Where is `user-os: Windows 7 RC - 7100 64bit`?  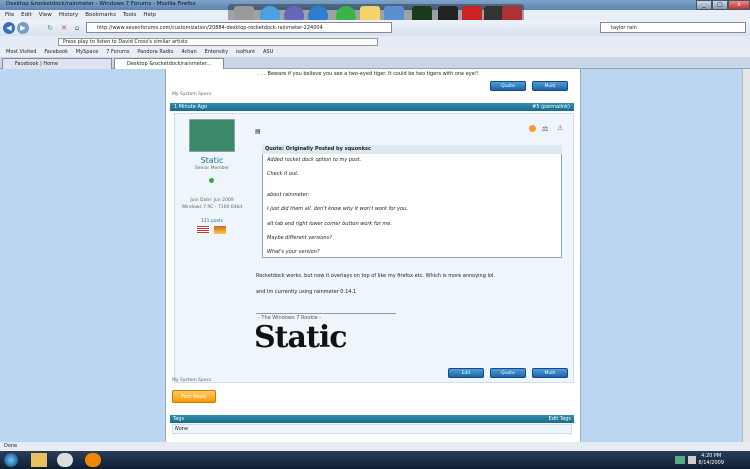 user-os: Windows 7 RC - 7100 64bit is located at coordinates (212, 207).